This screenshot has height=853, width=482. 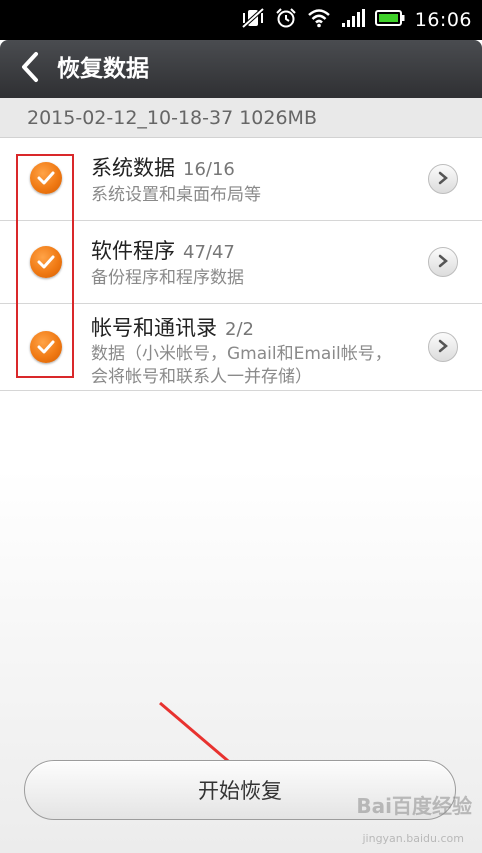 I want to click on mute-vibrate-icon, so click(x=253, y=20).